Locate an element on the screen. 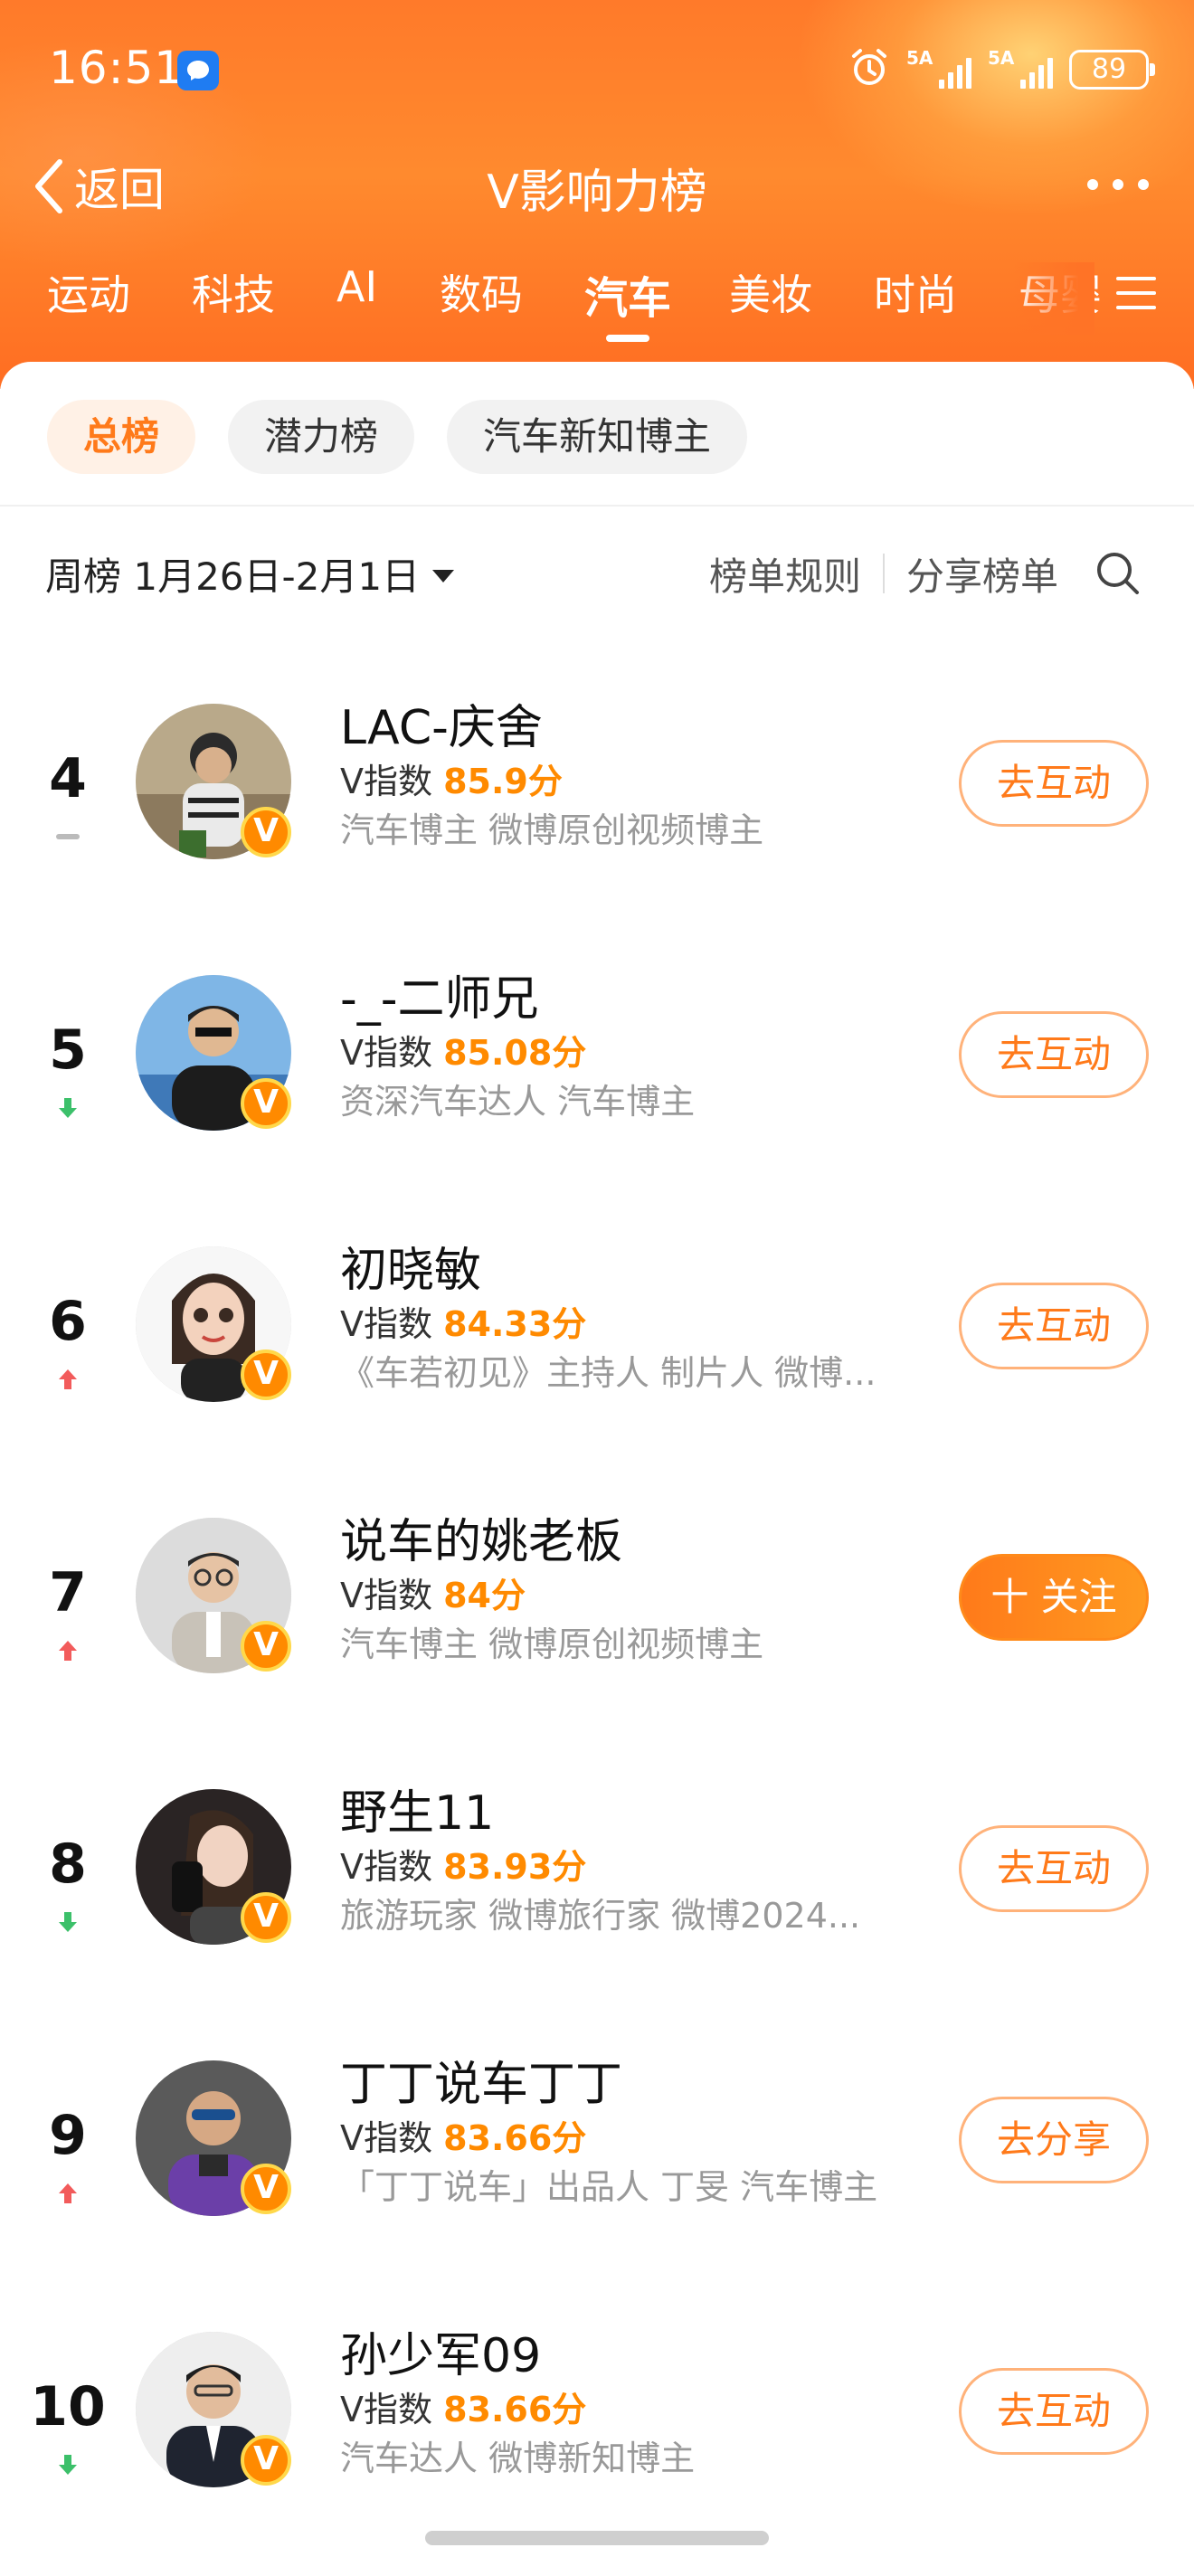 The height and width of the screenshot is (2576, 1194). v-index-score: 85.9分 is located at coordinates (503, 782).